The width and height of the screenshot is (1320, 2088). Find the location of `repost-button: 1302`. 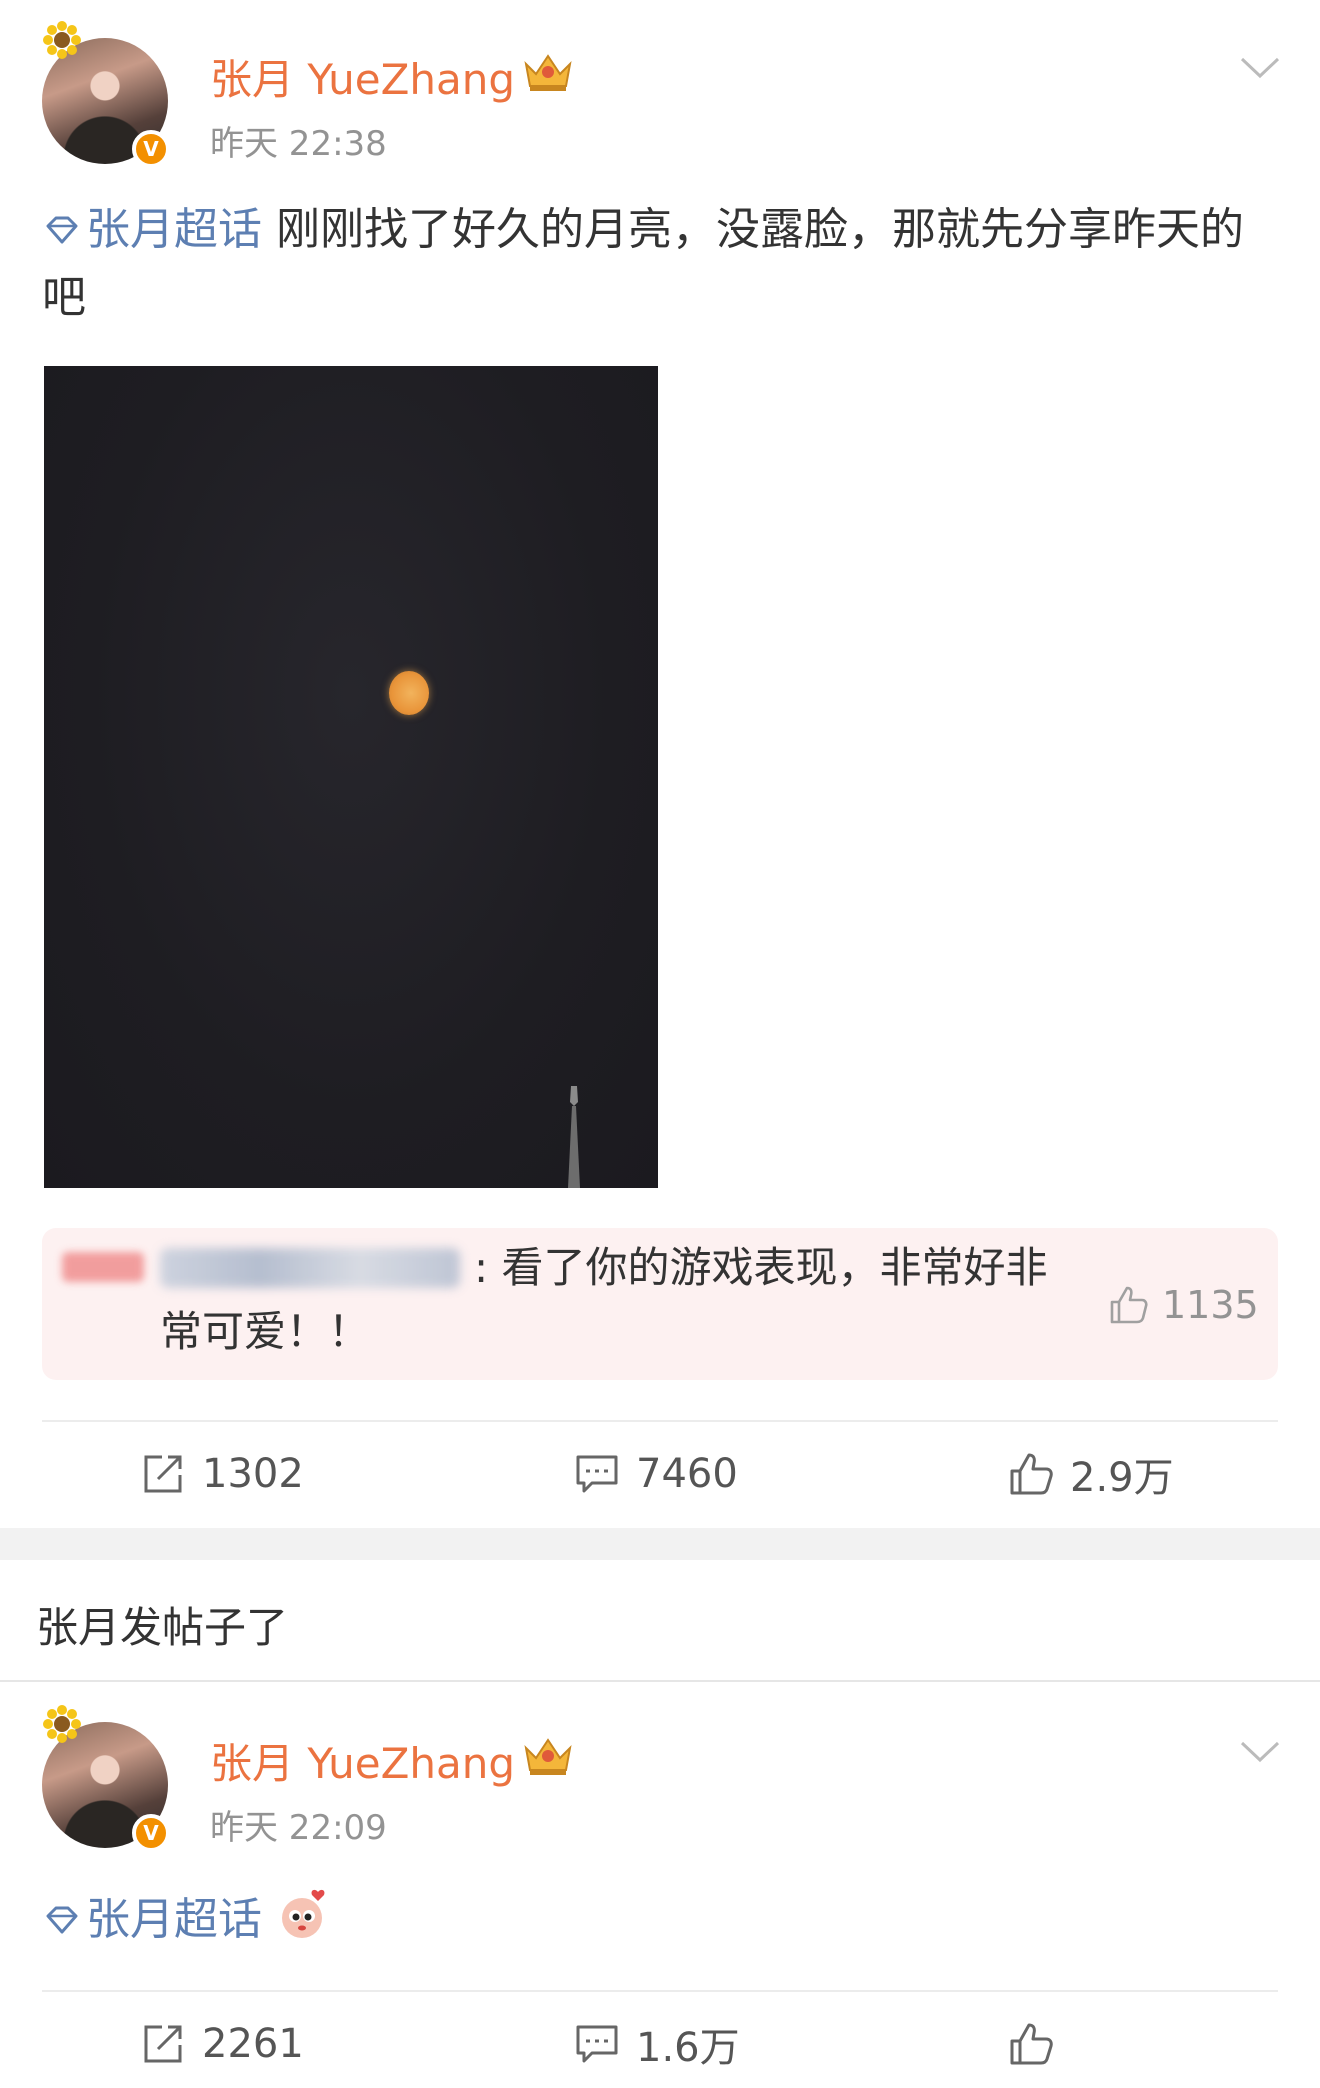

repost-button: 1302 is located at coordinates (222, 1474).